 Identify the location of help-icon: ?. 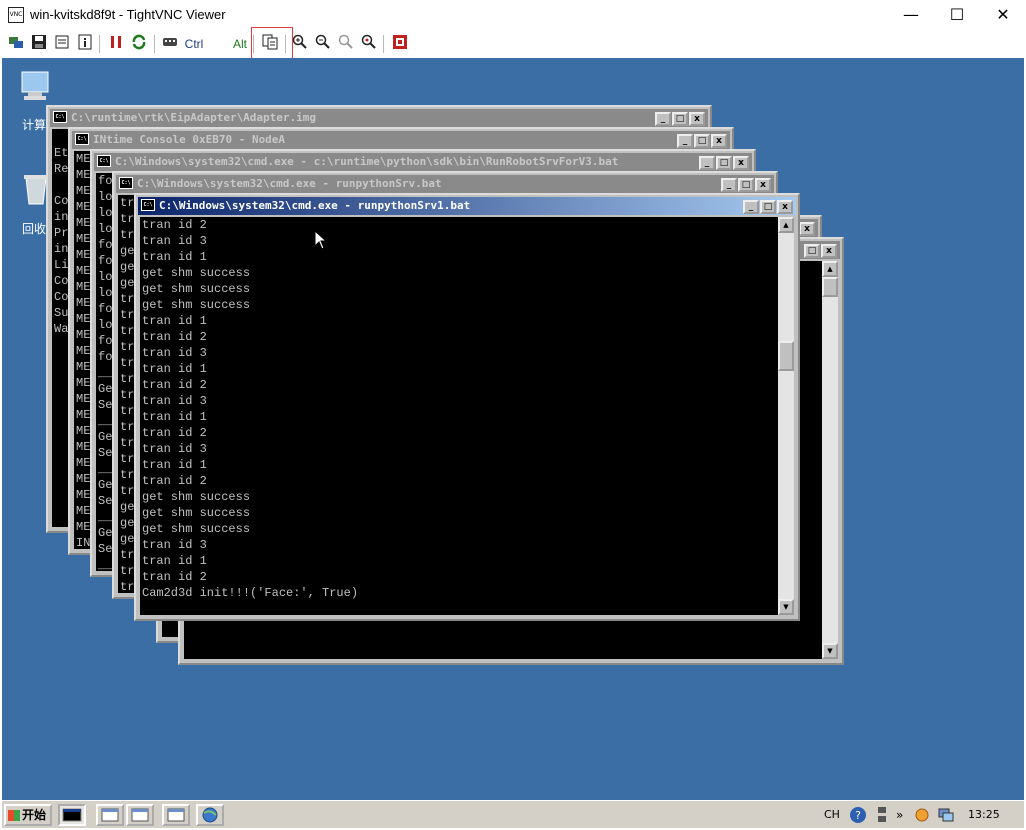
(858, 815).